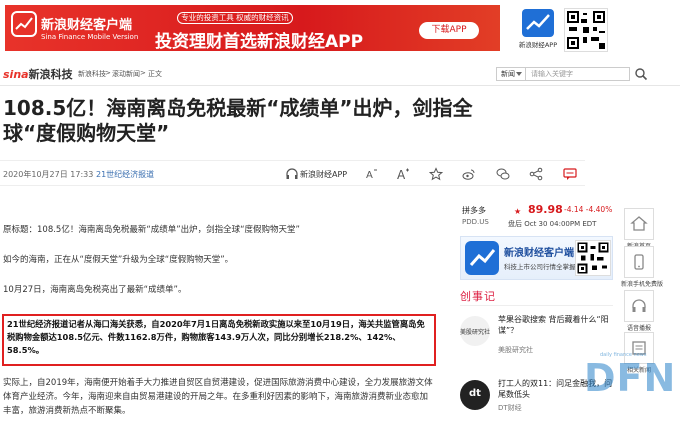 This screenshot has width=680, height=424. What do you see at coordinates (630, 378) in the screenshot?
I see `dfn-watermark: DFN` at bounding box center [630, 378].